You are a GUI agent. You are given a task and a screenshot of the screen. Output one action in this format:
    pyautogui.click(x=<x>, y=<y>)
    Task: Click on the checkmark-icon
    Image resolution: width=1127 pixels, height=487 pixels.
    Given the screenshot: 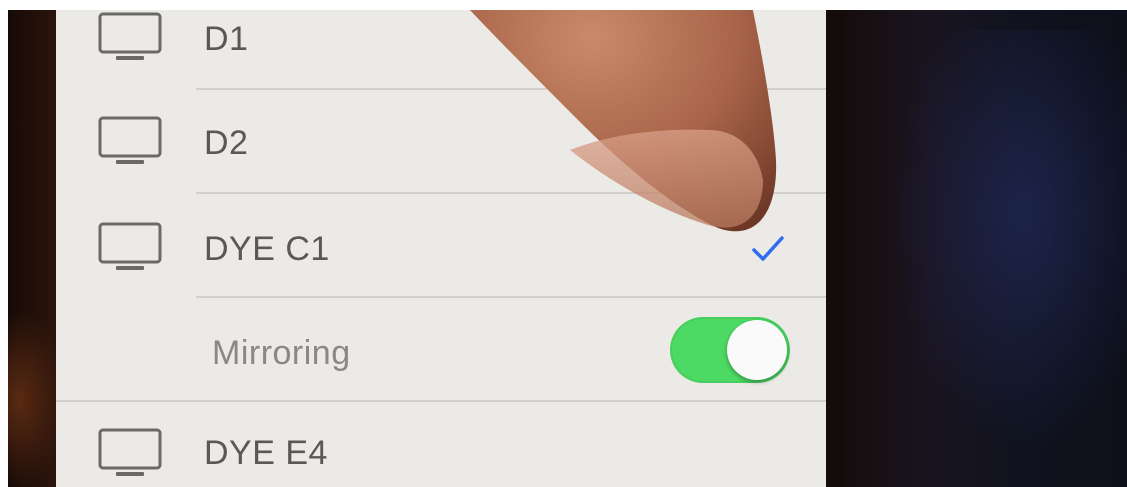 What is the action you would take?
    pyautogui.click(x=768, y=248)
    